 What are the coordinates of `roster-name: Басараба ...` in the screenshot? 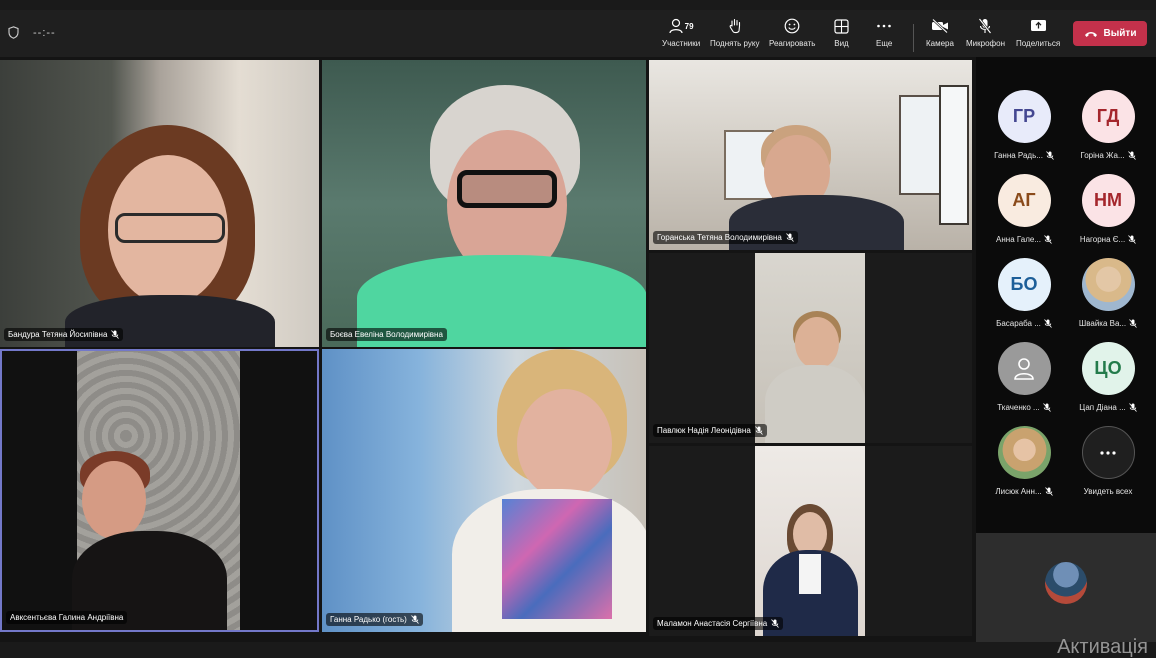 It's located at (1018, 323).